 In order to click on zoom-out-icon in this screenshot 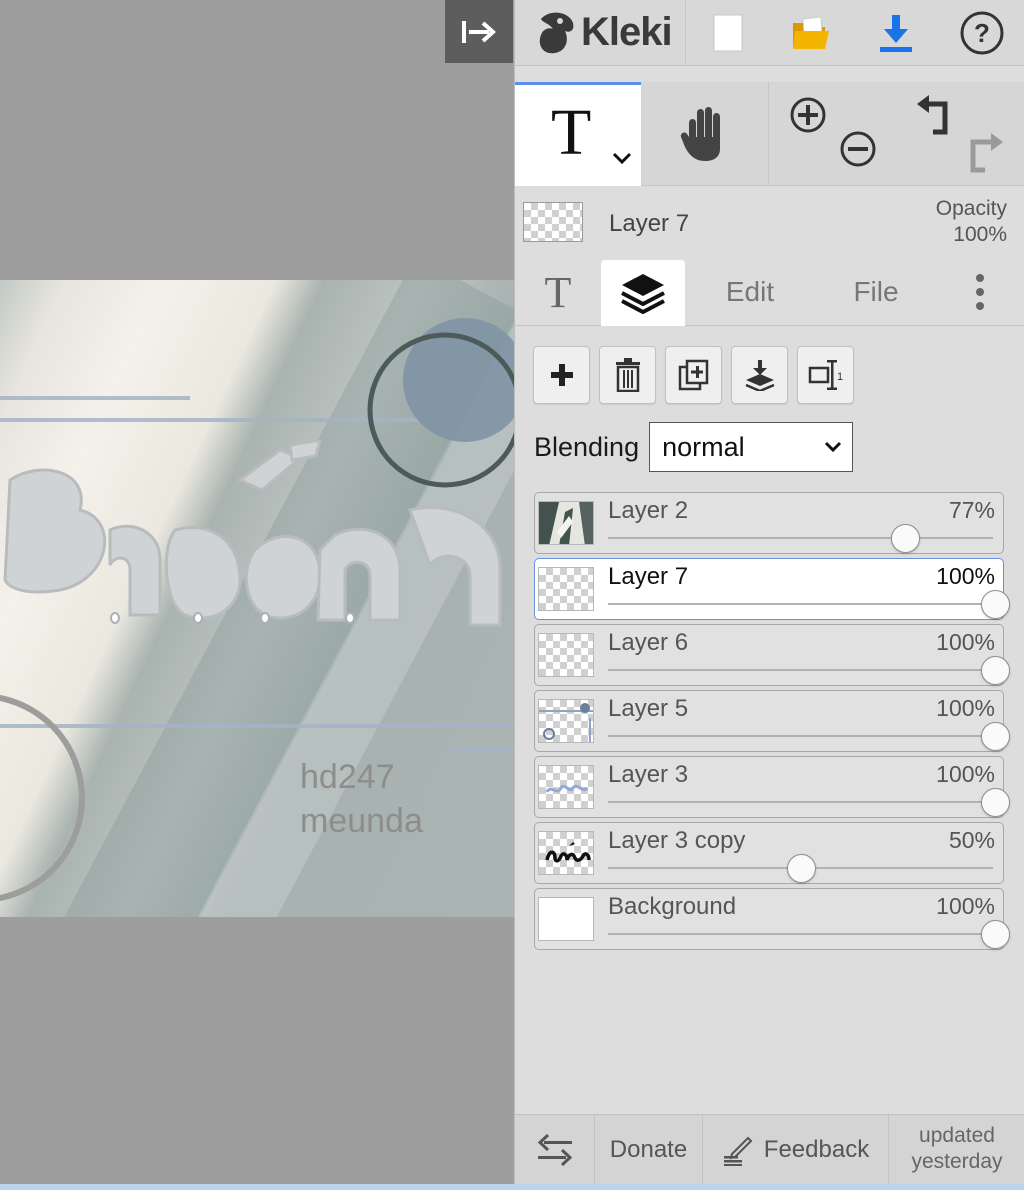, I will do `click(858, 149)`.